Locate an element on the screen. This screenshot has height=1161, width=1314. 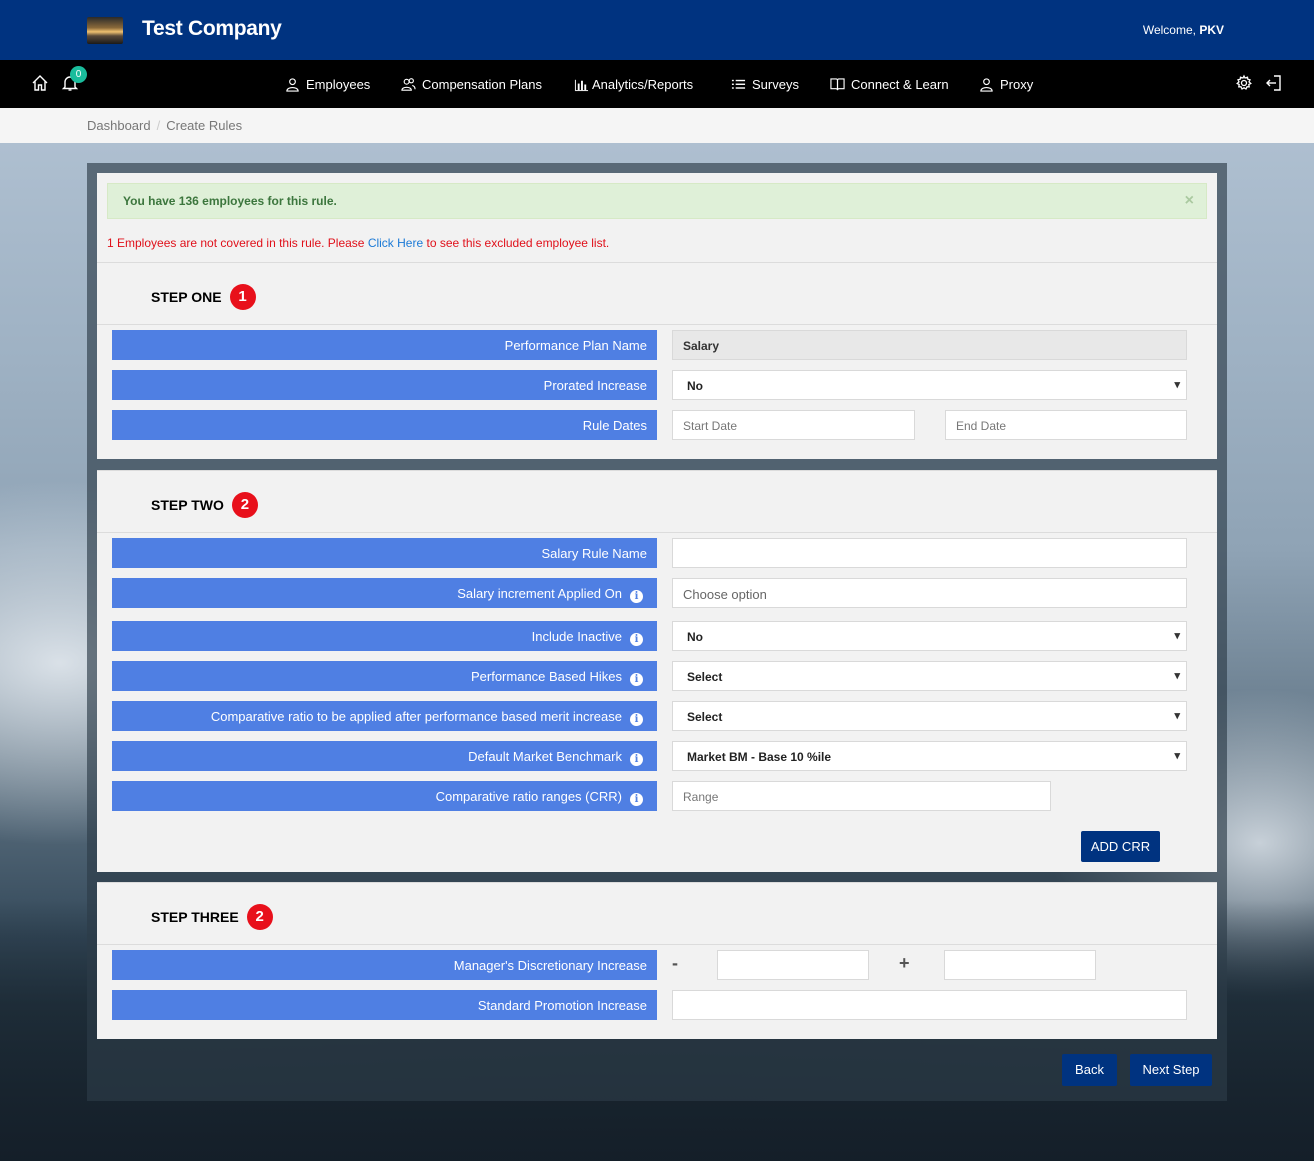
row-crr: Comparative ratio ranges (CRR) i Range is located at coordinates (649, 796).